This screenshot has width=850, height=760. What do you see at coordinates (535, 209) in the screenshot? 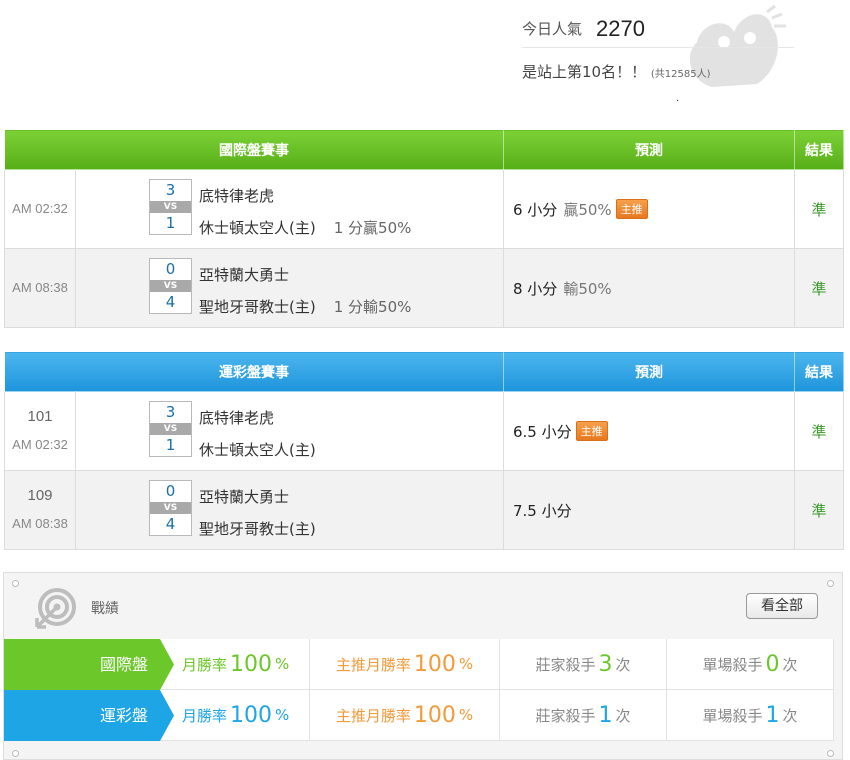
I see `prediction-value: 6 小分` at bounding box center [535, 209].